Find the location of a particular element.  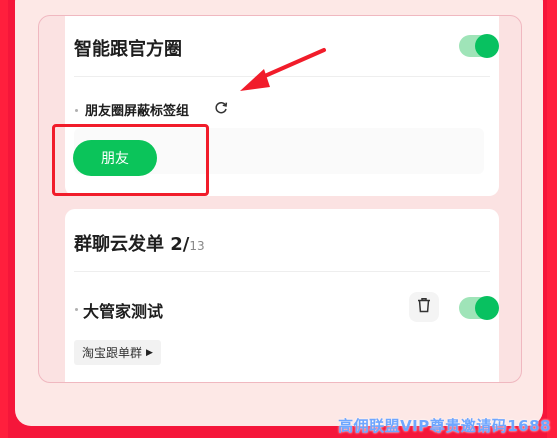

group-name-label: 大管家测试 is located at coordinates (123, 311).